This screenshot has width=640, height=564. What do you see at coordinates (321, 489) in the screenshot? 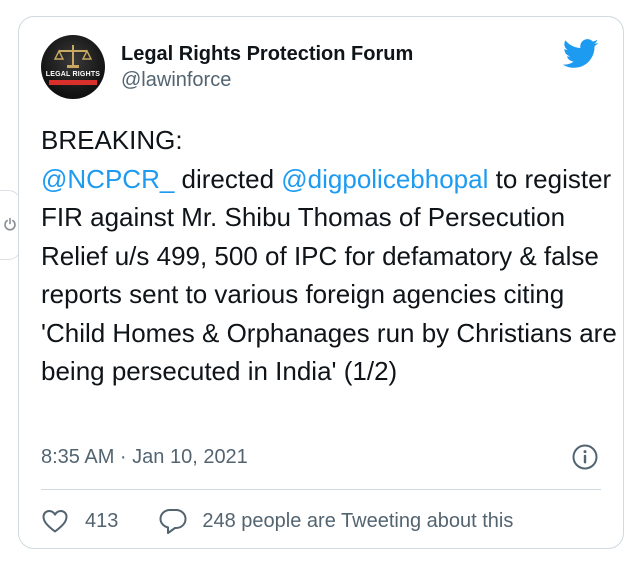
I see `divider` at bounding box center [321, 489].